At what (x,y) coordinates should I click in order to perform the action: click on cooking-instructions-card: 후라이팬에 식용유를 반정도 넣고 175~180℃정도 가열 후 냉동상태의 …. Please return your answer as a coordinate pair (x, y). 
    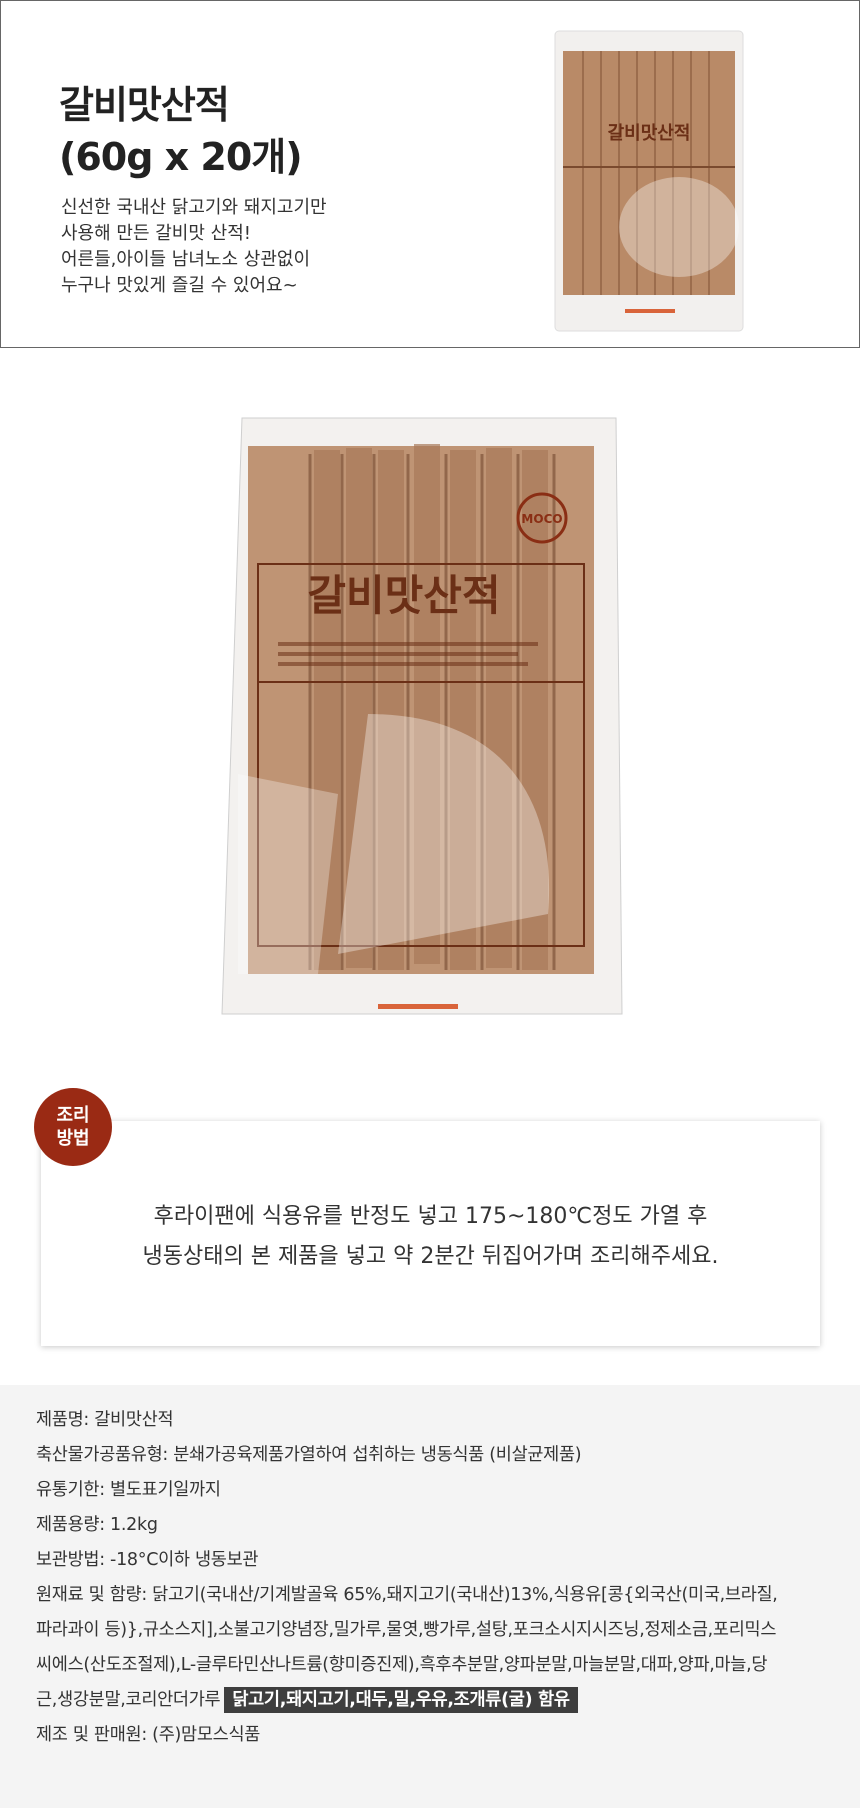
    Looking at the image, I should click on (430, 1233).